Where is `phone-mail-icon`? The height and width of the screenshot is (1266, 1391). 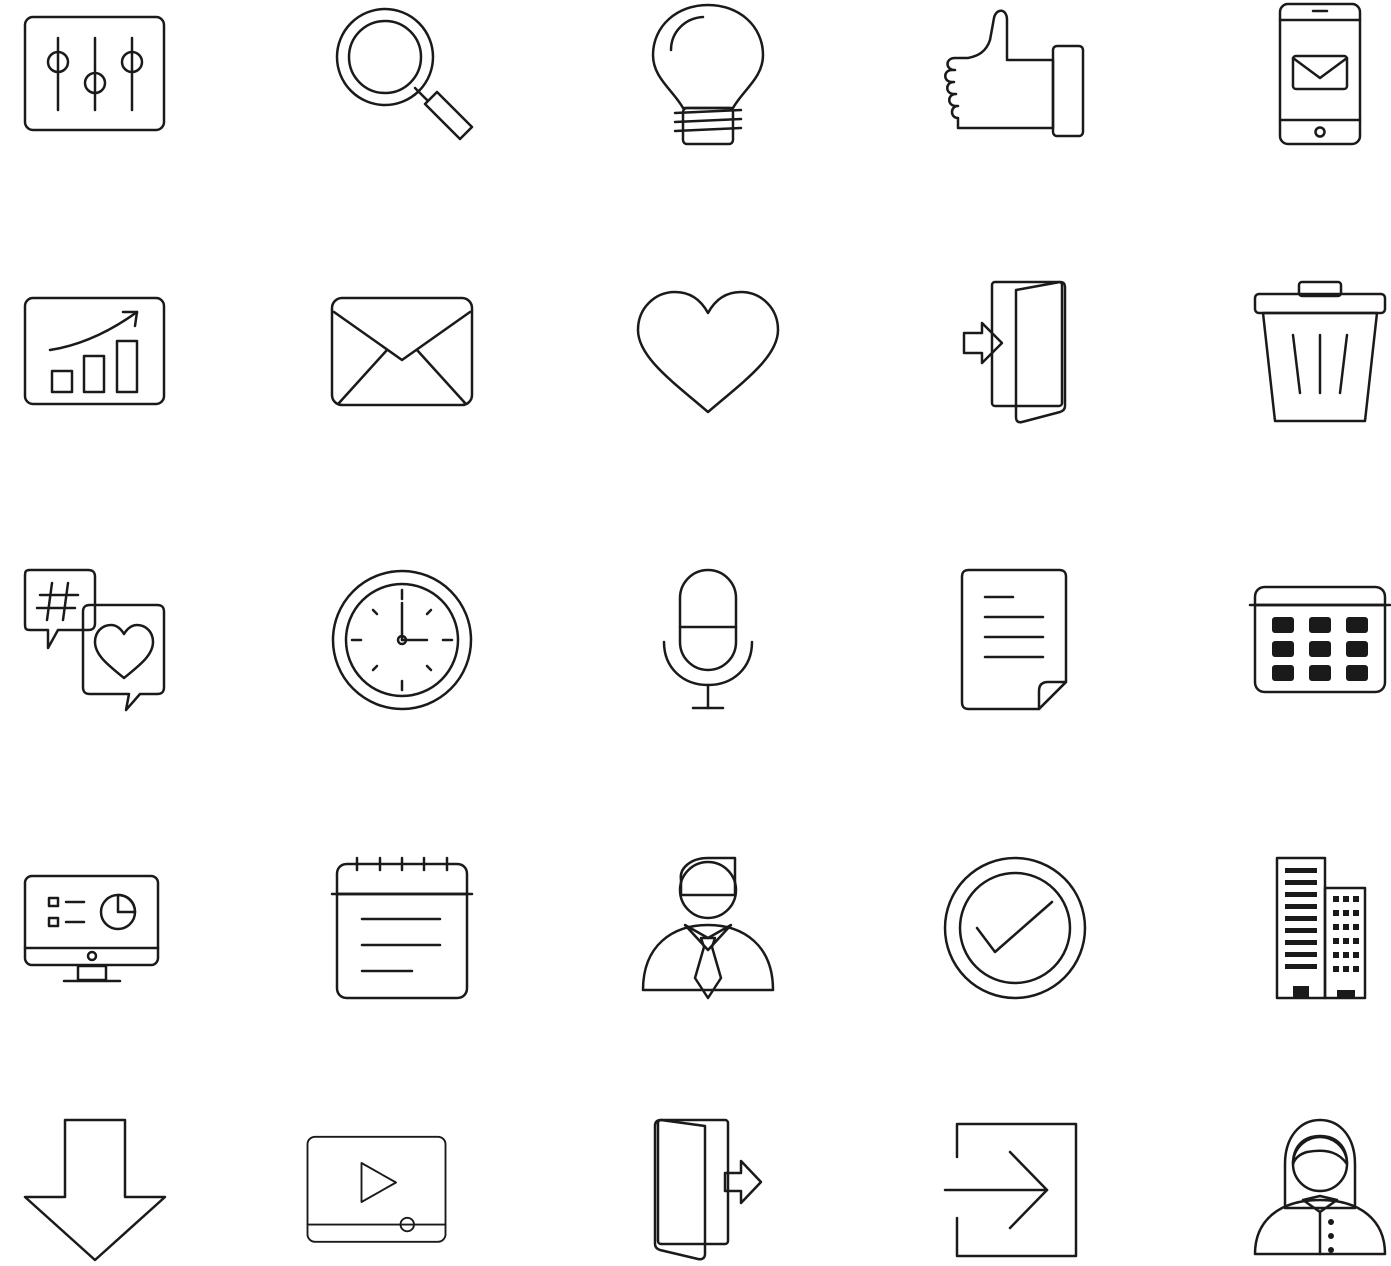
phone-mail-icon is located at coordinates (1318, 75).